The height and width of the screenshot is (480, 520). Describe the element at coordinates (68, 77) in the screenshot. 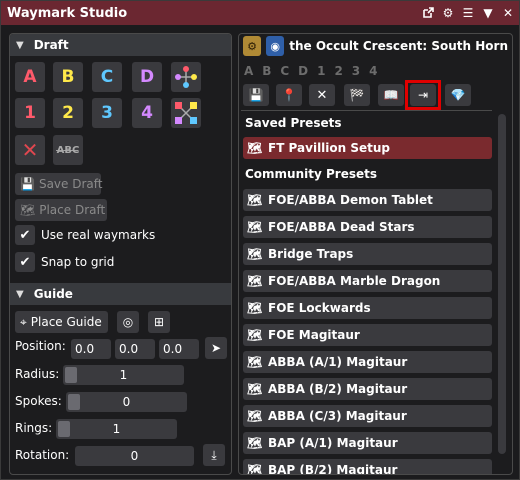

I see `waymark-b-button: B` at that location.